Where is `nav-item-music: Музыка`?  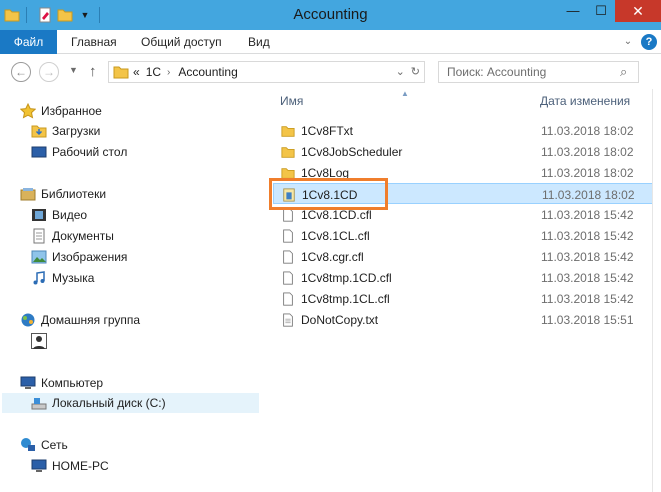 nav-item-music: Музыка is located at coordinates (62, 278).